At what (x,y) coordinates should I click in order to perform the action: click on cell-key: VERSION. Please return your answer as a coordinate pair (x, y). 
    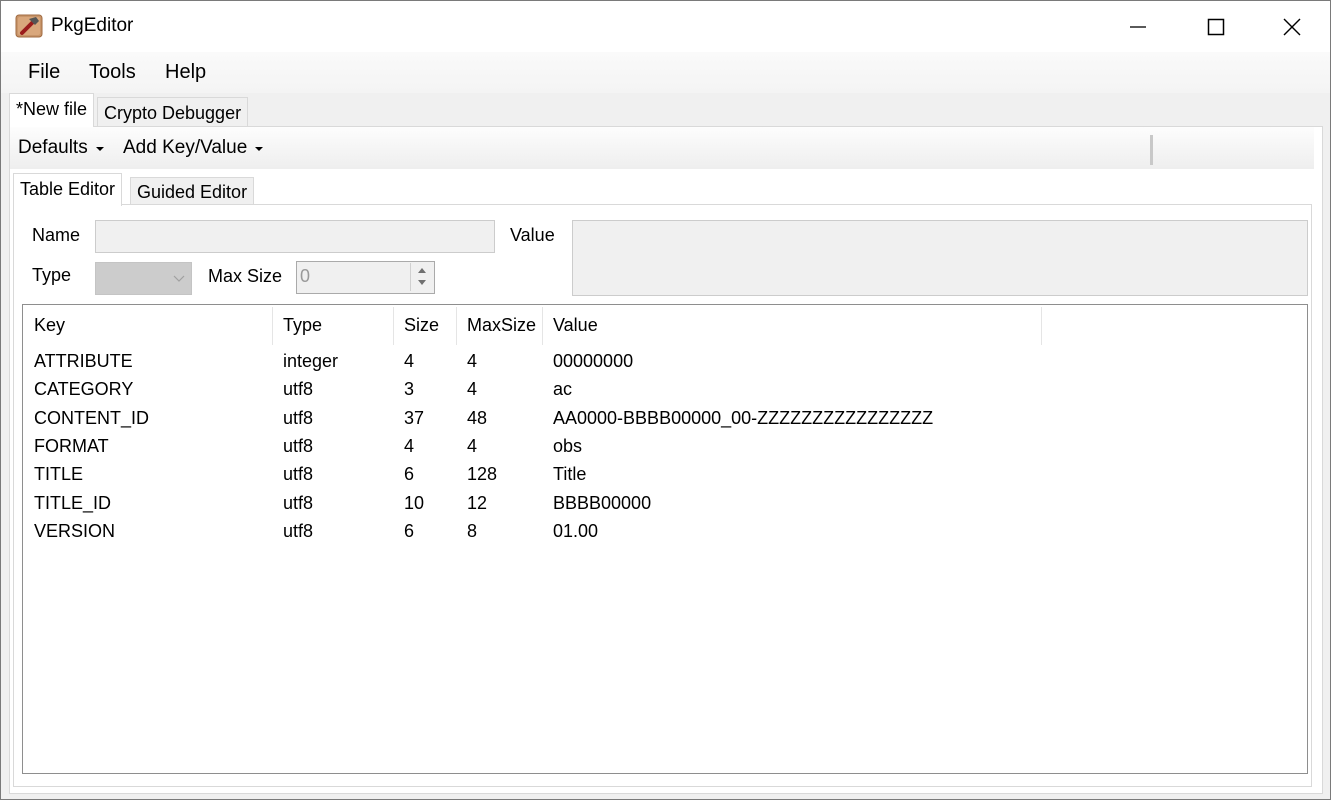
    Looking at the image, I should click on (75, 530).